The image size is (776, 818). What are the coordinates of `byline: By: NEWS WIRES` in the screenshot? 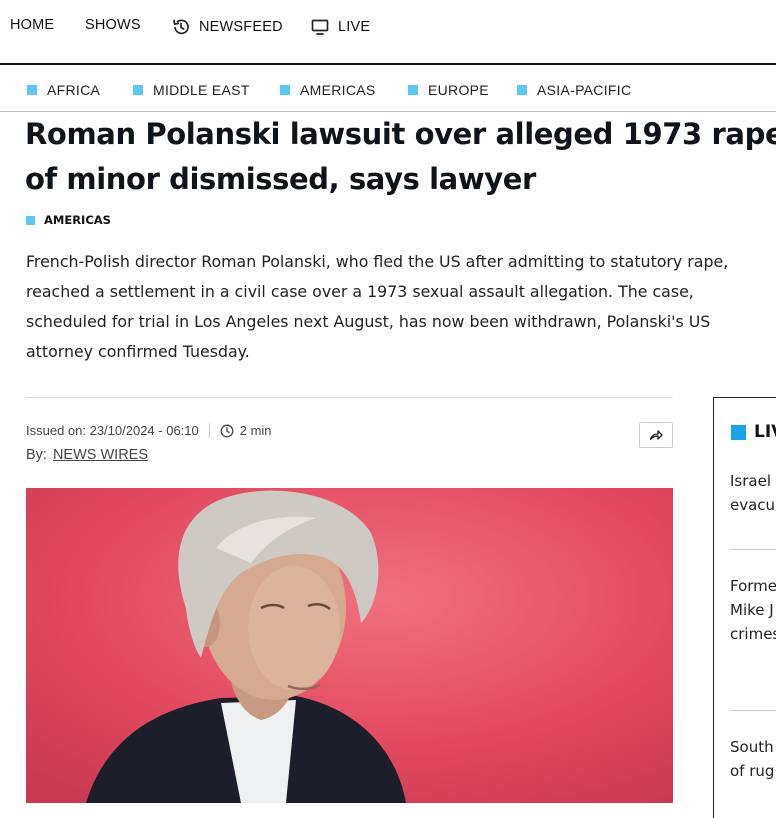 It's located at (87, 455).